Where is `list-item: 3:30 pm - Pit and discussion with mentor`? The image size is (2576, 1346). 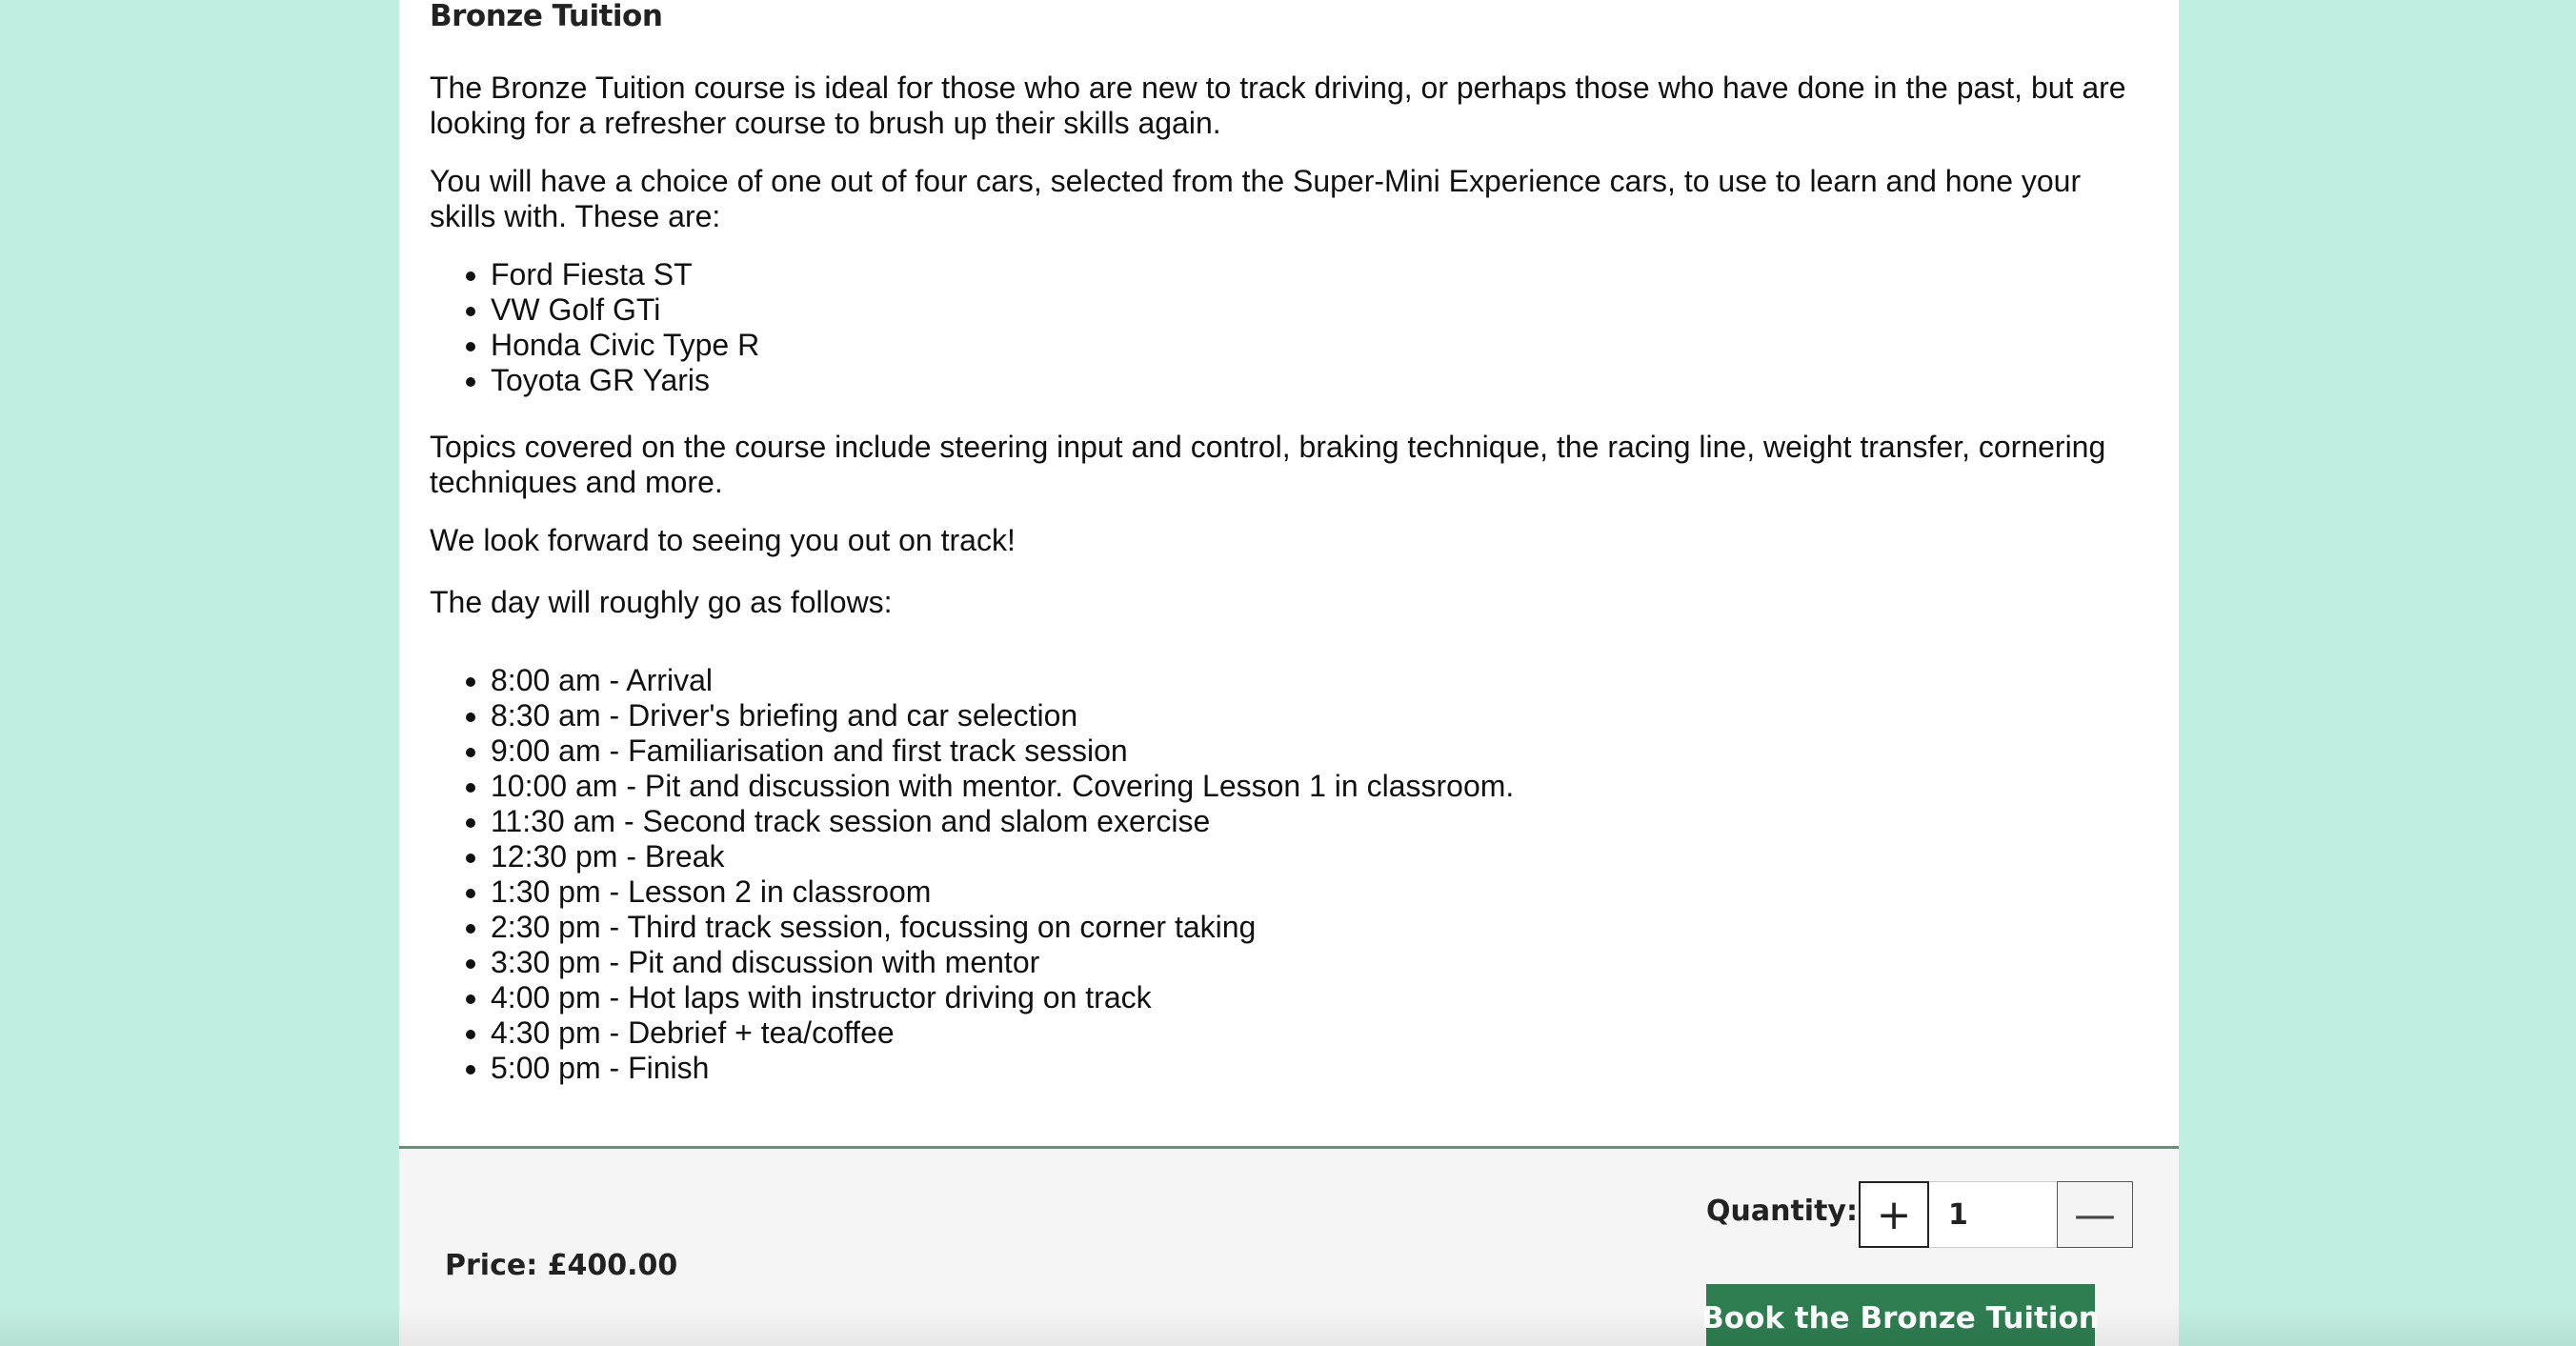 list-item: 3:30 pm - Pit and discussion with mentor is located at coordinates (1313, 963).